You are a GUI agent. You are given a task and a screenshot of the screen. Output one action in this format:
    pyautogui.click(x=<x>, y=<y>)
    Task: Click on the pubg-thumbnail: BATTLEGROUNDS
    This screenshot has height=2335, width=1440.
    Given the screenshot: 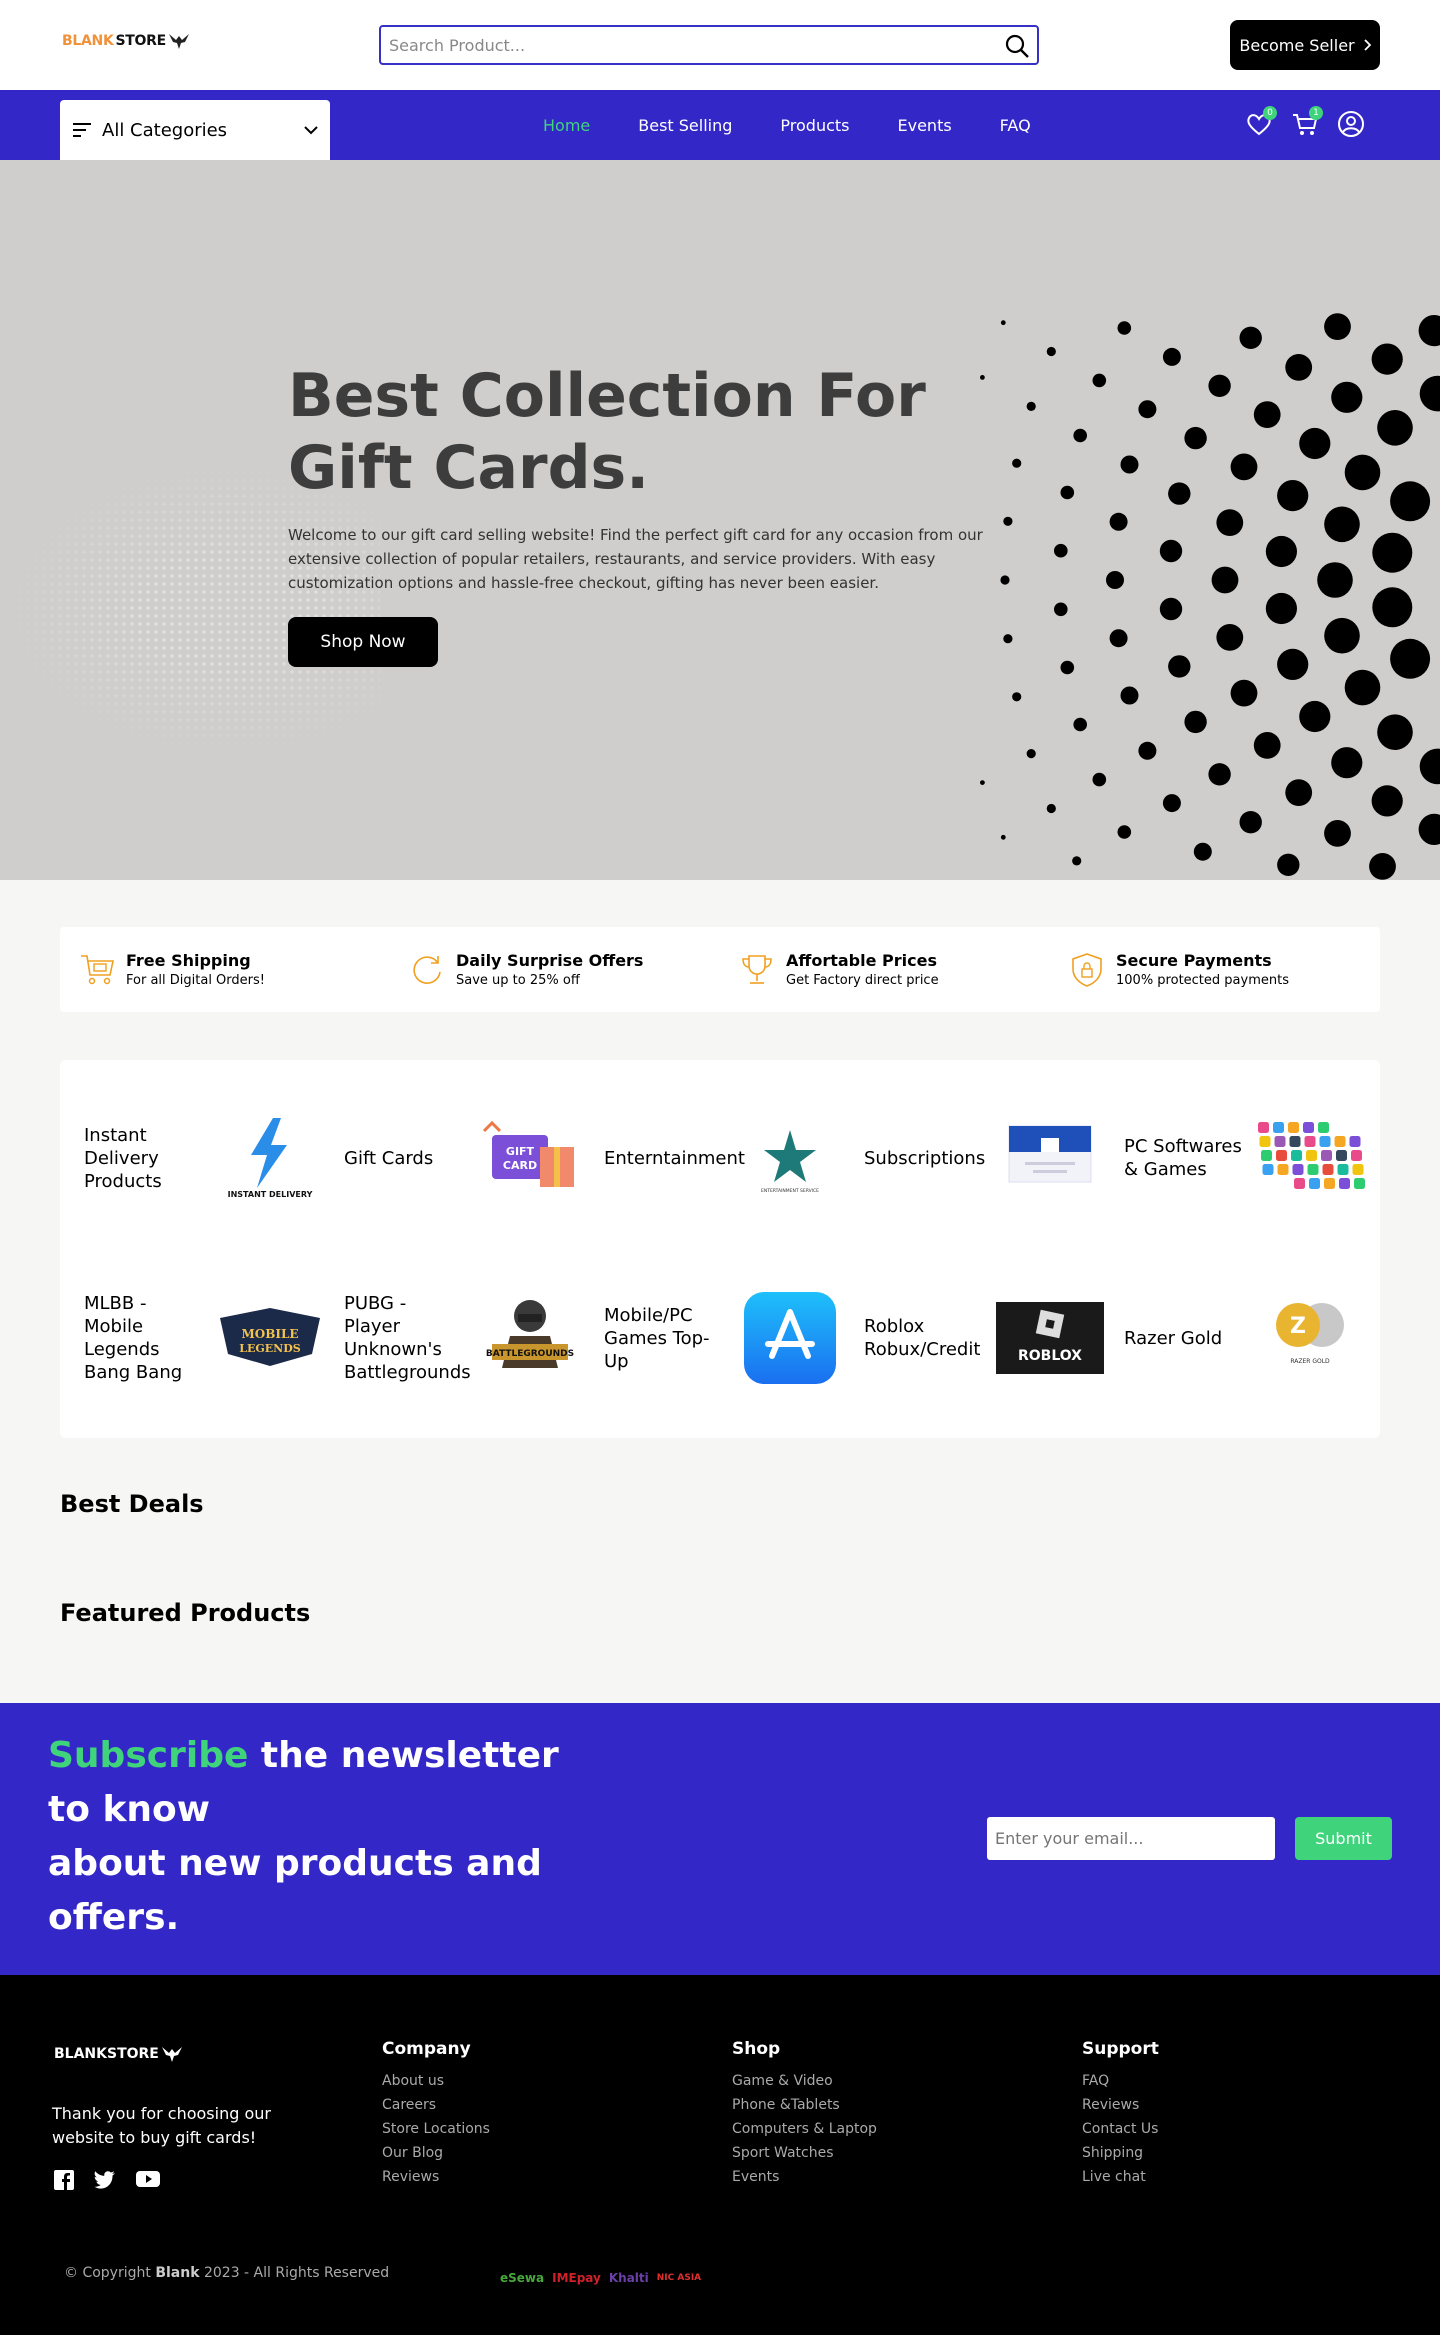 What is the action you would take?
    pyautogui.click(x=530, y=1338)
    